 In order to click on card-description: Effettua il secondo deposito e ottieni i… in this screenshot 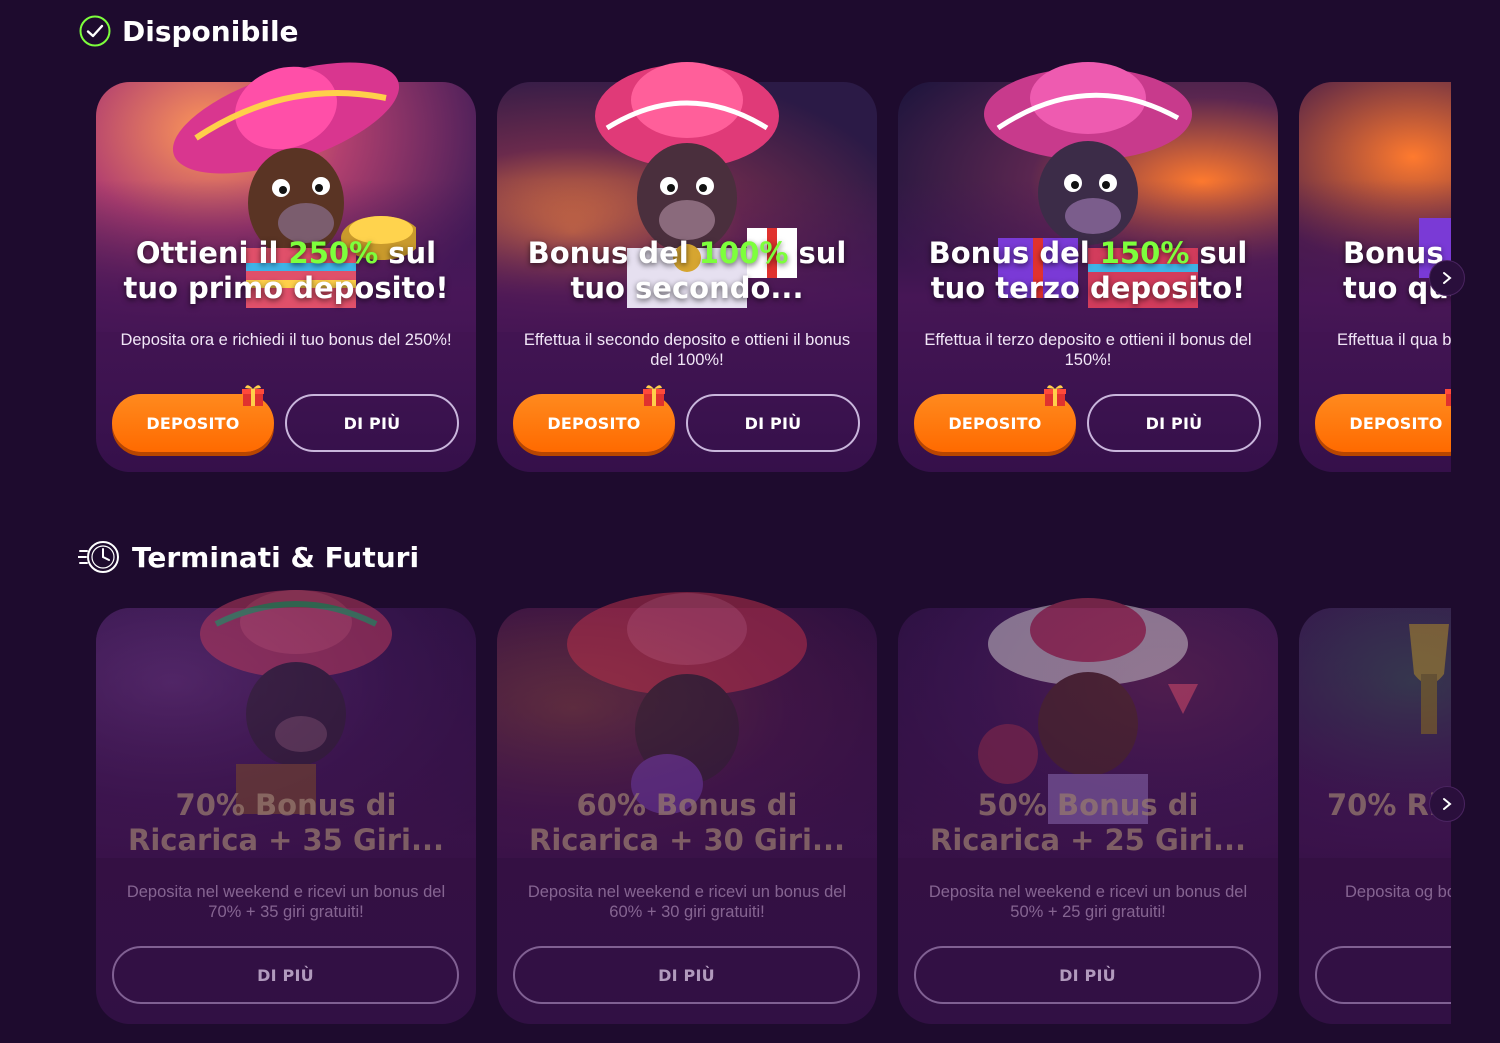, I will do `click(687, 350)`.